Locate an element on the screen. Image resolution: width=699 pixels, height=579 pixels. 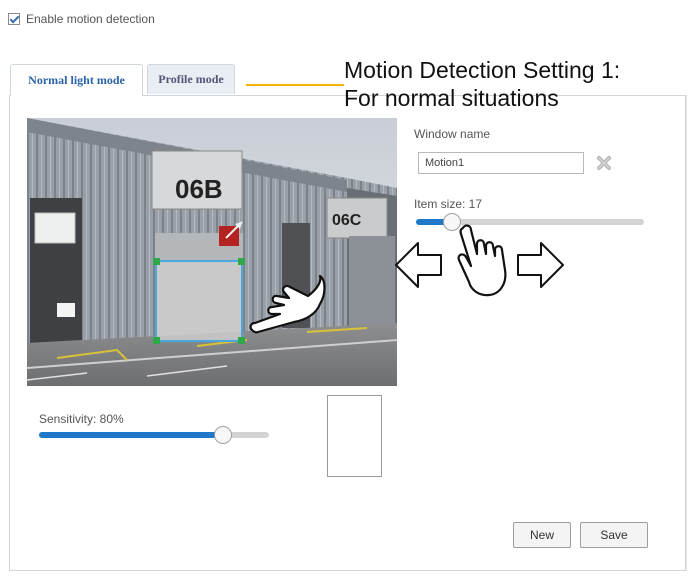
new-button: New is located at coordinates (542, 535).